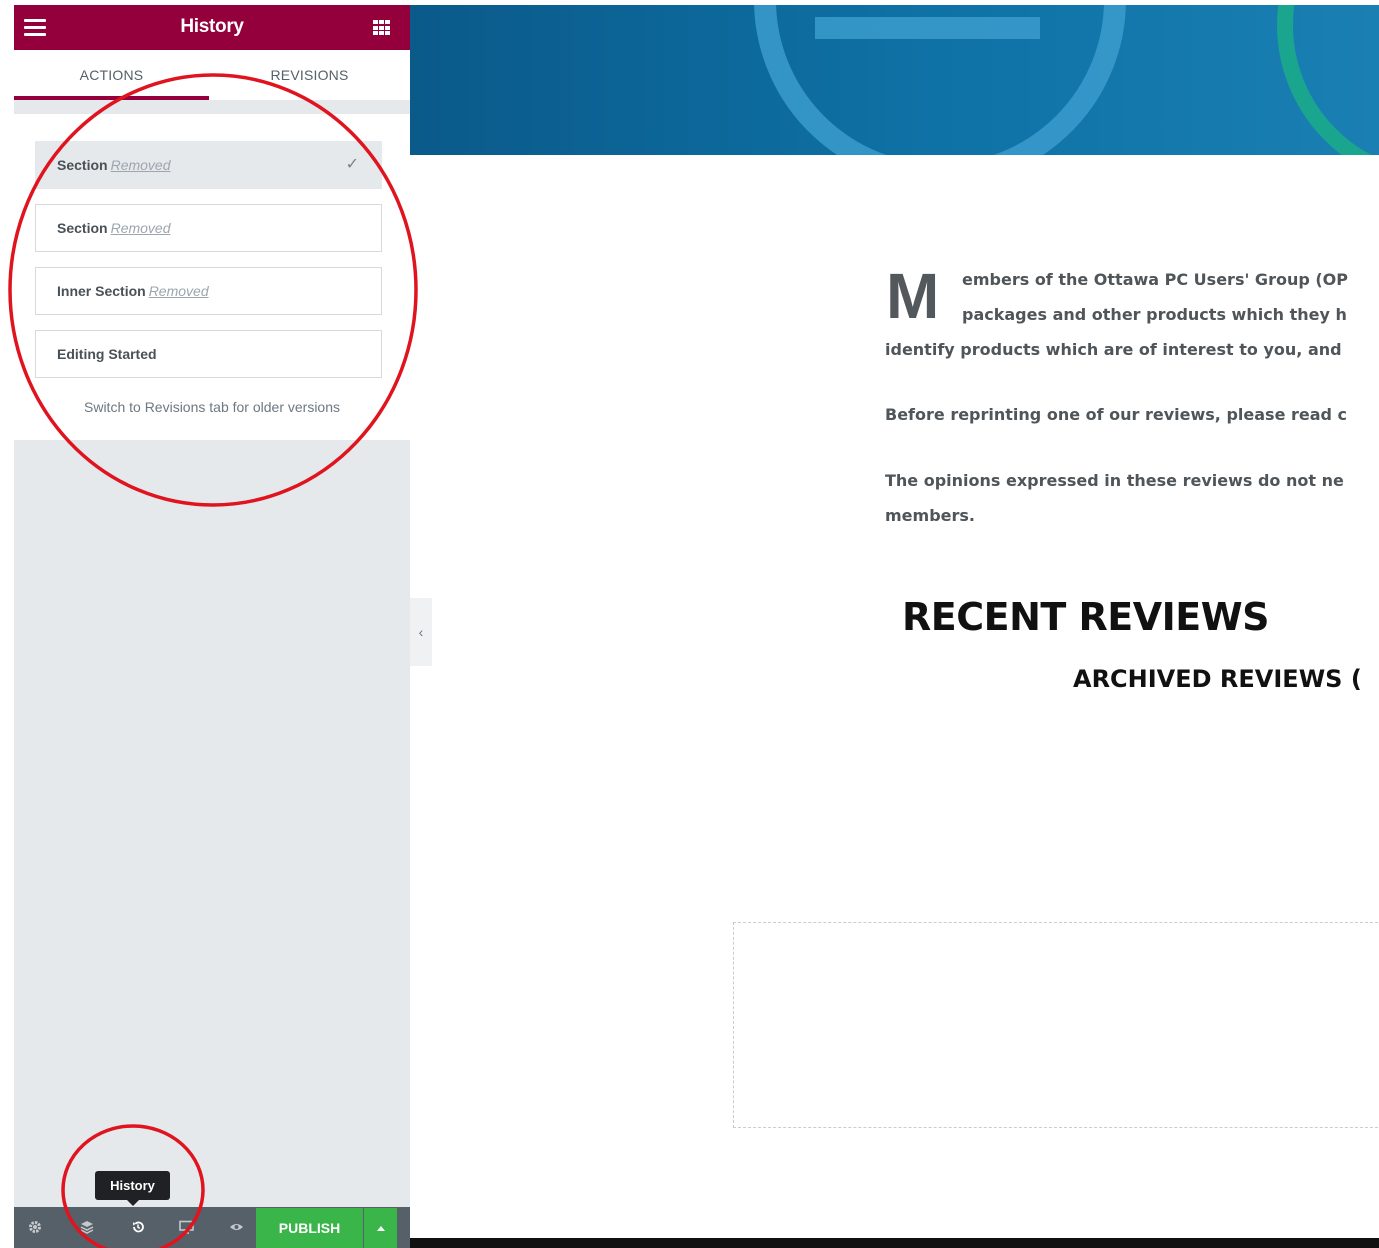 Image resolution: width=1379 pixels, height=1248 pixels. What do you see at coordinates (132, 1188) in the screenshot?
I see `history-tooltip: History` at bounding box center [132, 1188].